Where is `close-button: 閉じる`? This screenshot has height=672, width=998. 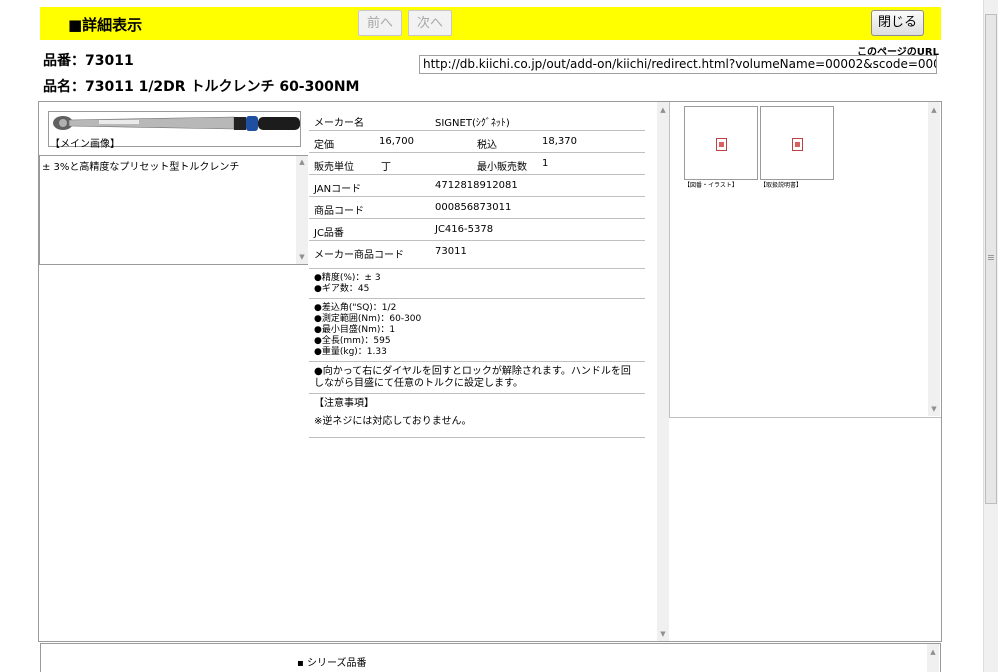
close-button: 閉じる is located at coordinates (897, 23).